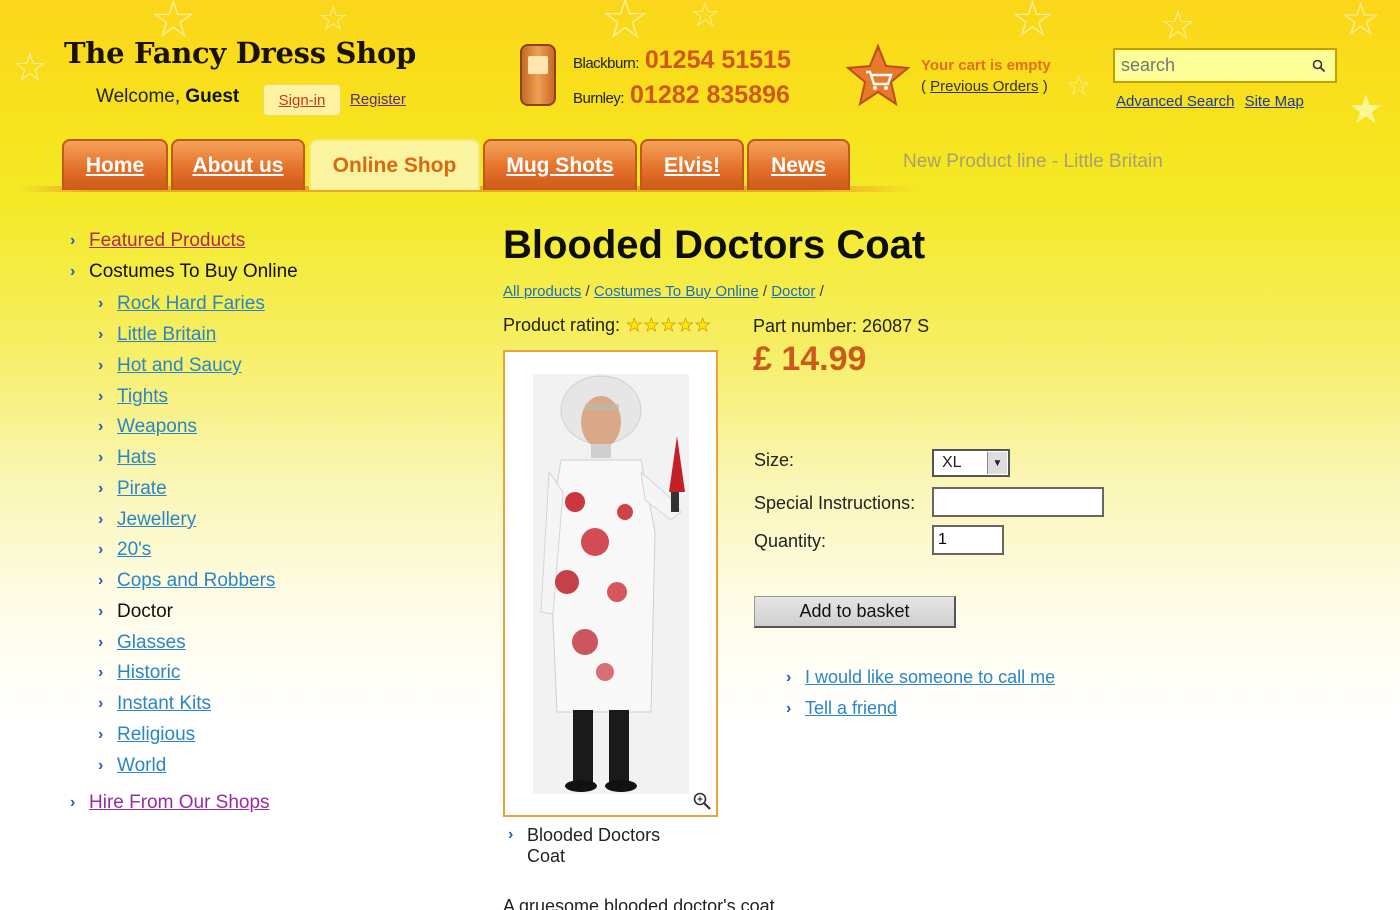 This screenshot has width=1400, height=910. Describe the element at coordinates (997, 463) in the screenshot. I see `chevron-down-icon: ▼` at that location.